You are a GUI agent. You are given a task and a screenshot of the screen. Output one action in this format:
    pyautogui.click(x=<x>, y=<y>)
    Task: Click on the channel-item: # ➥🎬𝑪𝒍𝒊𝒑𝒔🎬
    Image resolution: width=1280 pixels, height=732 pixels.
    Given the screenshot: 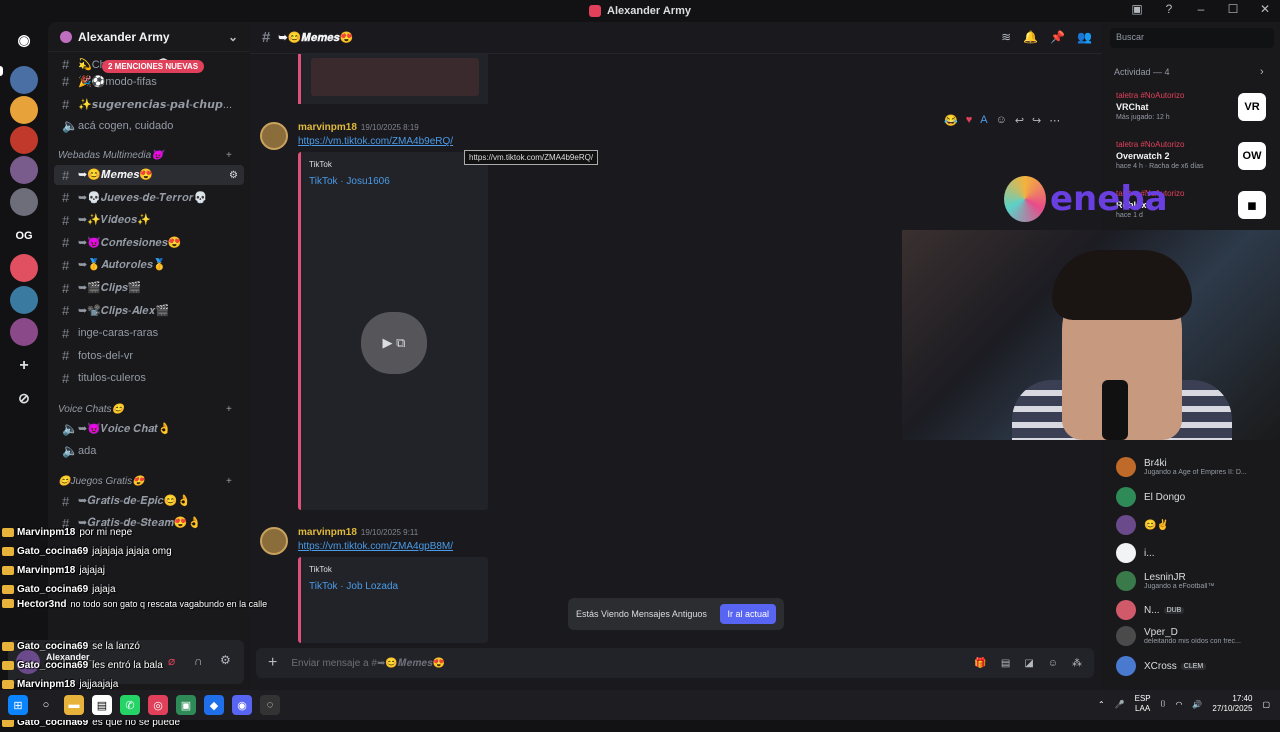 What is the action you would take?
    pyautogui.click(x=149, y=288)
    